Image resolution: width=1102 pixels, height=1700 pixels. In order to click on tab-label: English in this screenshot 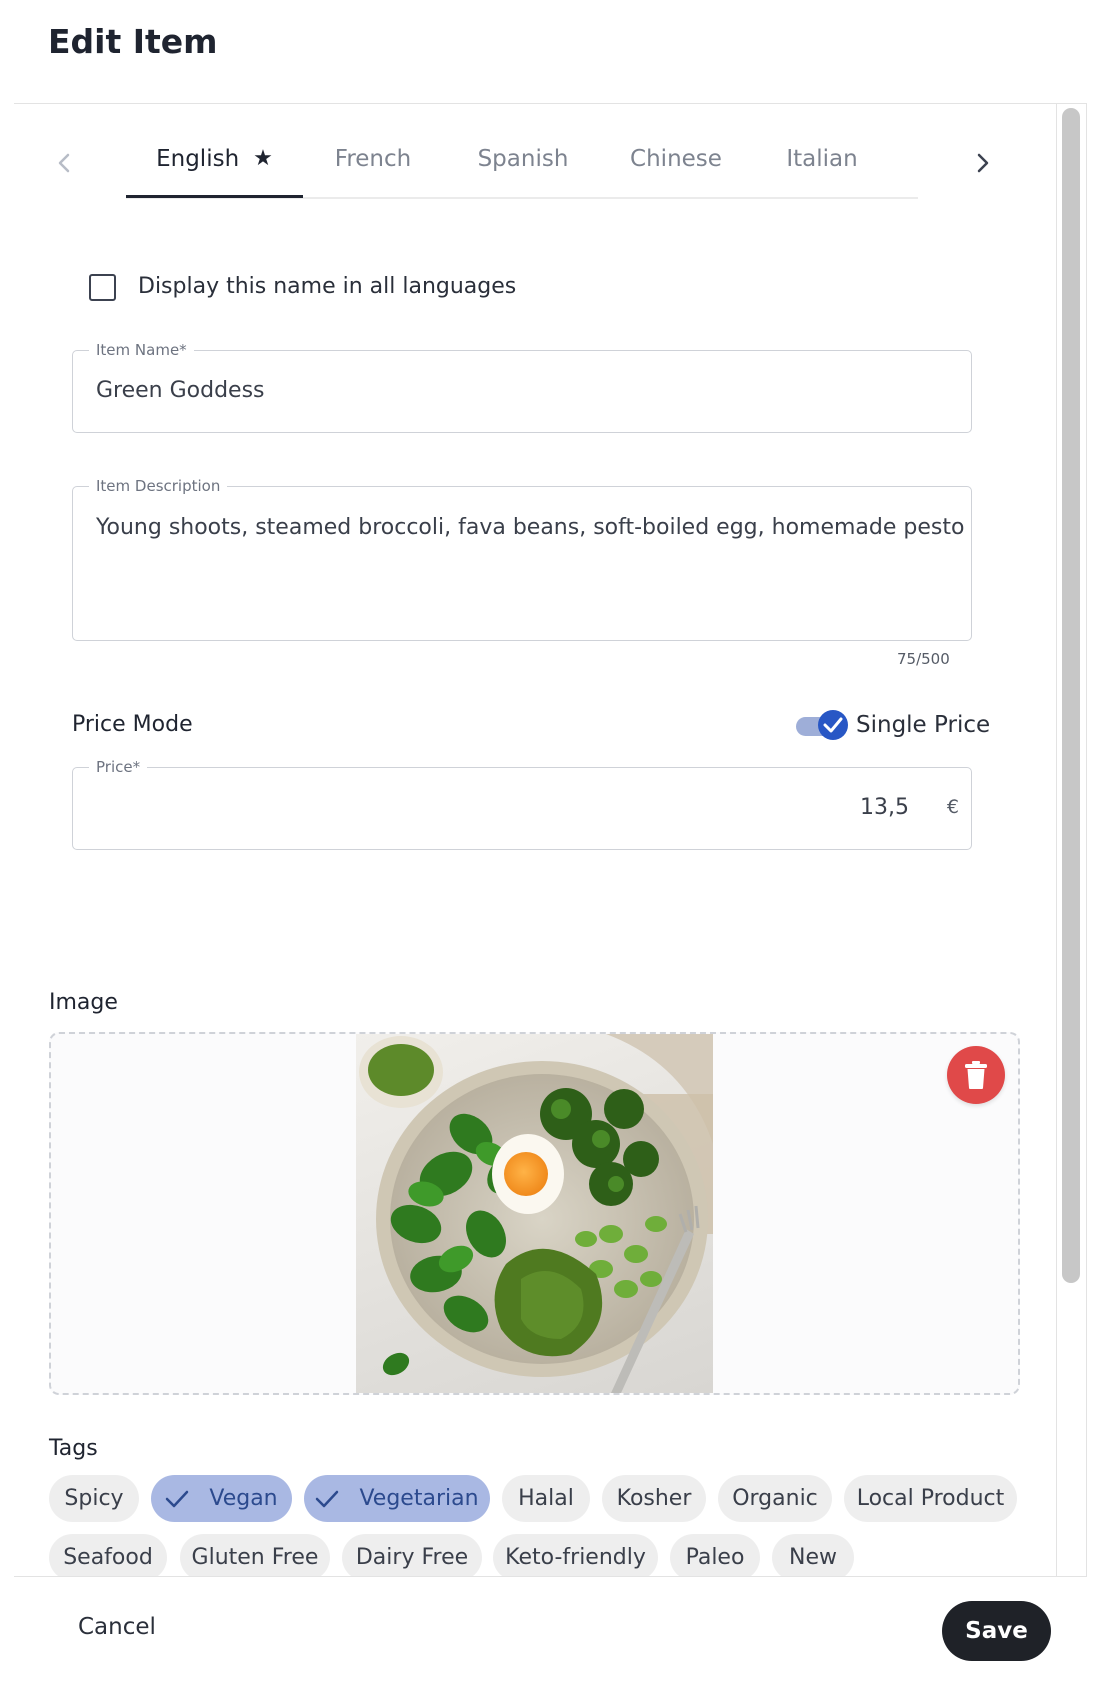, I will do `click(198, 159)`.